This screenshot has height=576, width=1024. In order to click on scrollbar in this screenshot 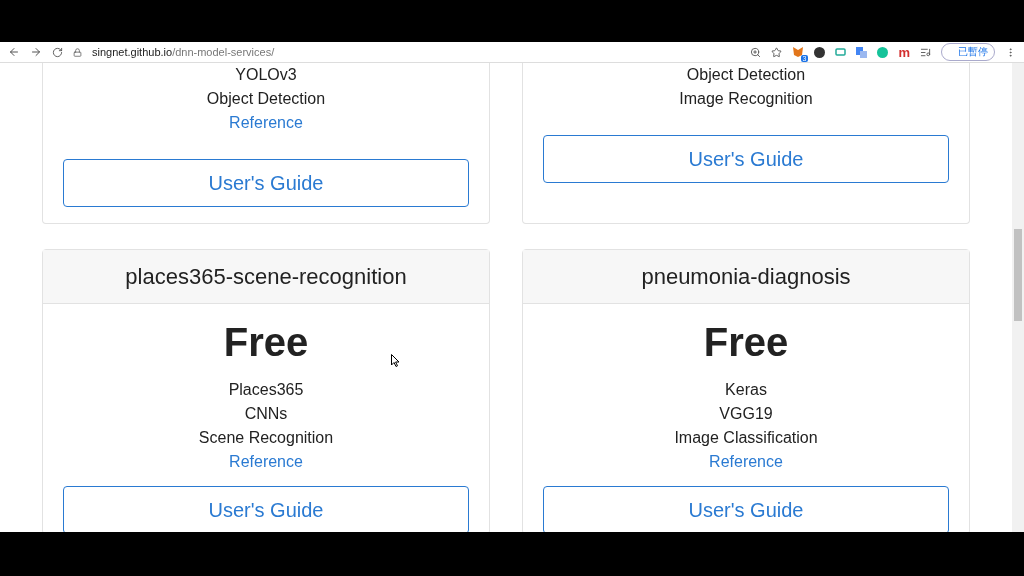, I will do `click(1018, 297)`.